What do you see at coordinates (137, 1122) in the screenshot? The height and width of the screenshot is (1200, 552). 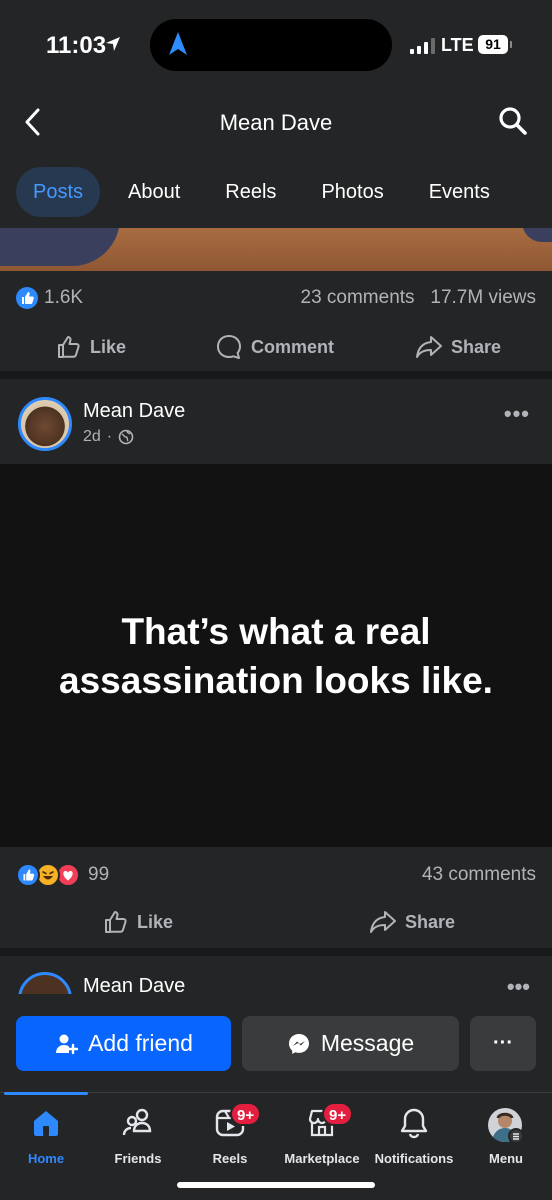 I see `friends-icon` at bounding box center [137, 1122].